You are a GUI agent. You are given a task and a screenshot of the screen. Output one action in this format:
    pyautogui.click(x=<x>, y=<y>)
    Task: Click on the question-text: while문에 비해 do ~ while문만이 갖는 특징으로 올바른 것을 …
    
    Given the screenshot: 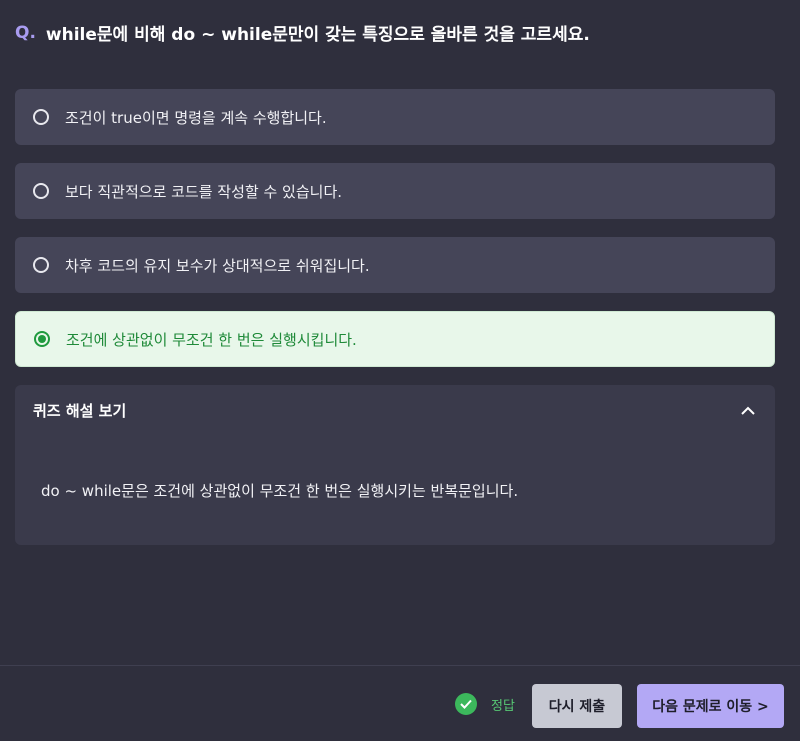 What is the action you would take?
    pyautogui.click(x=317, y=35)
    